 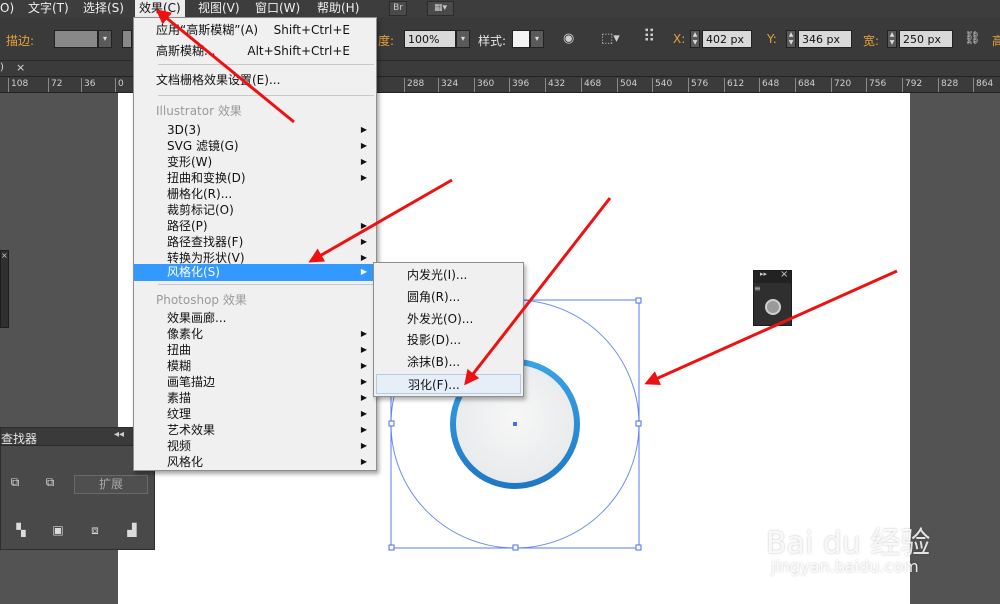 What do you see at coordinates (538, 291) in the screenshot?
I see `arrow-to-feather` at bounding box center [538, 291].